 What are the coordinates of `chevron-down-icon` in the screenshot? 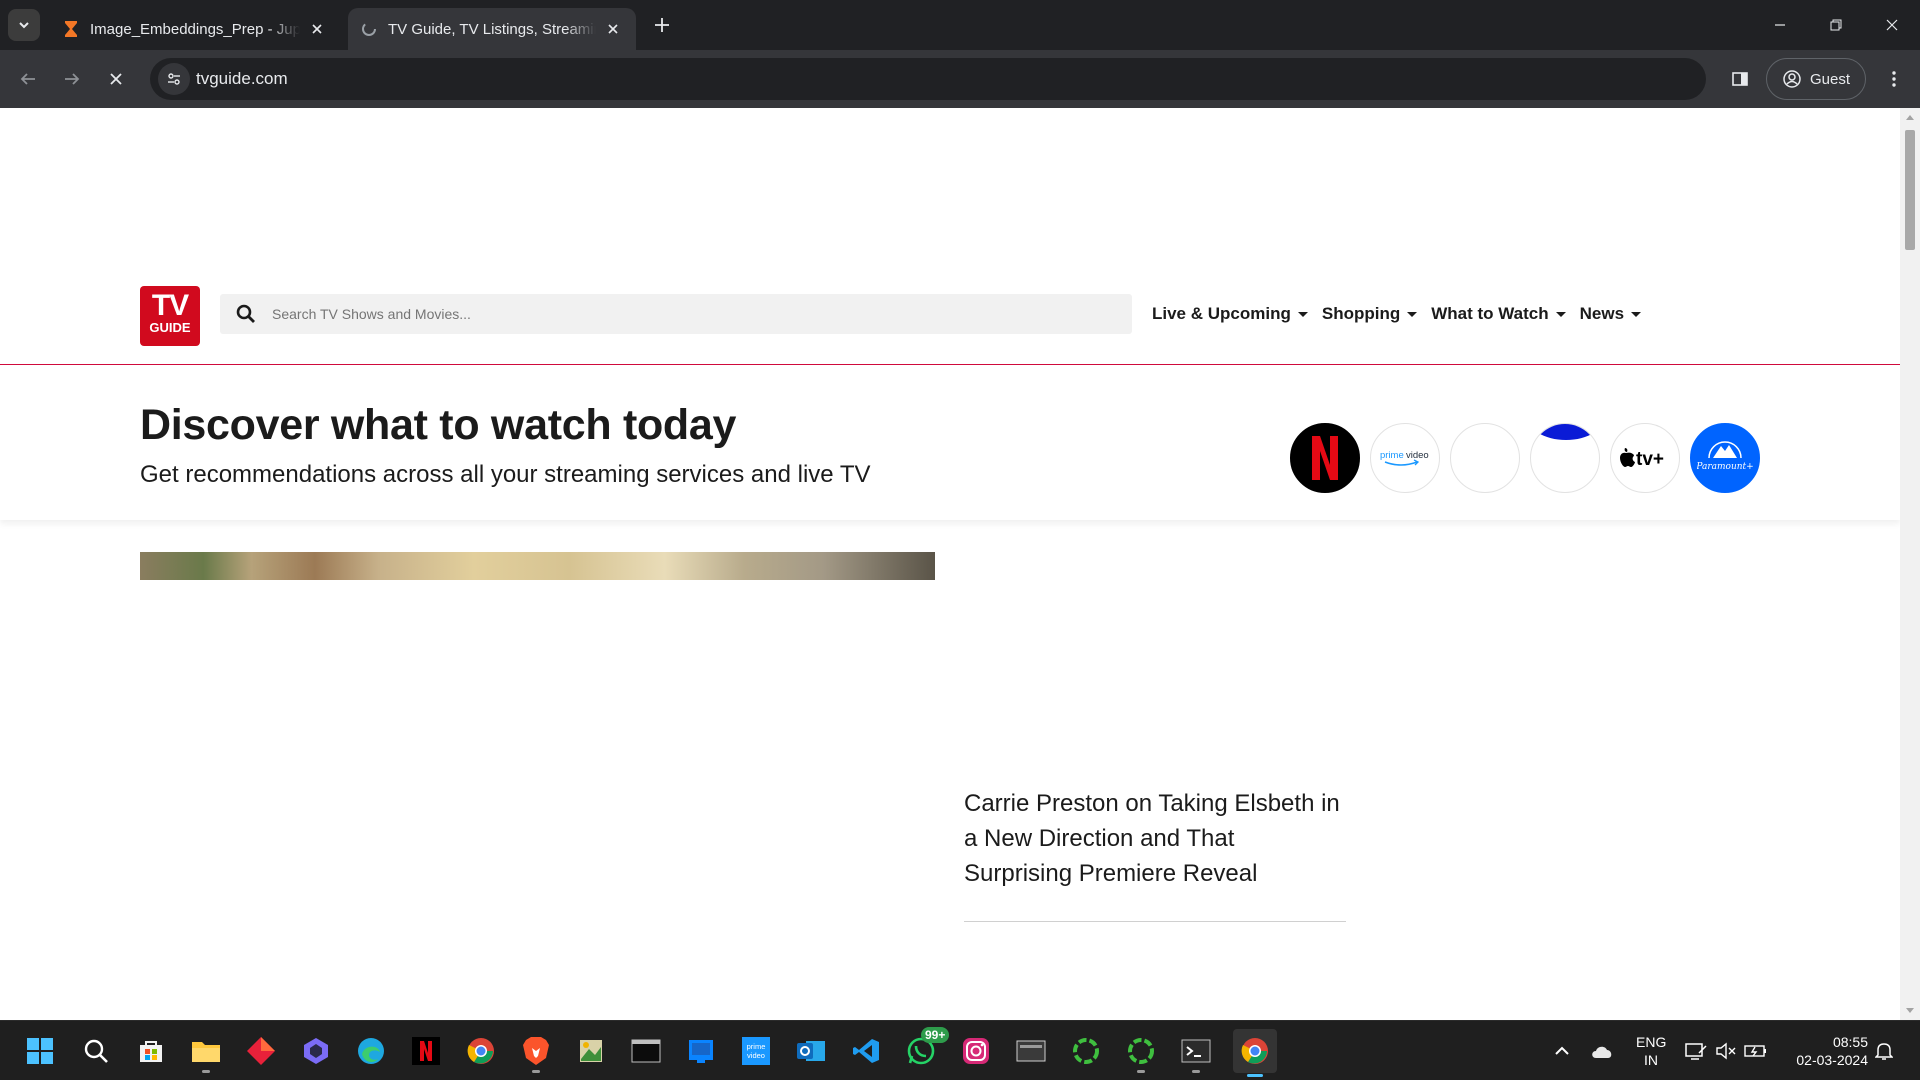 It's located at (24, 25).